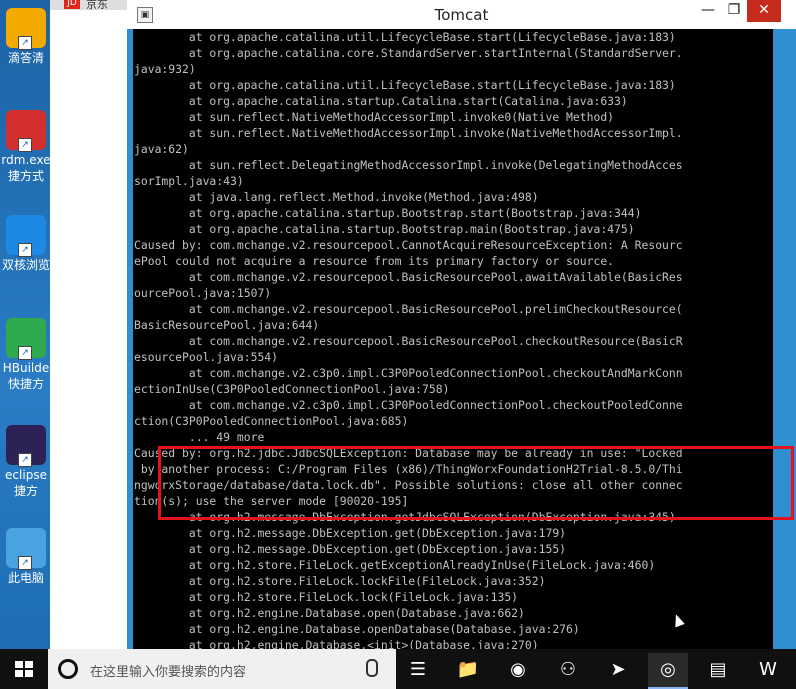  What do you see at coordinates (734, 11) in the screenshot?
I see `maximize-button: ❐` at bounding box center [734, 11].